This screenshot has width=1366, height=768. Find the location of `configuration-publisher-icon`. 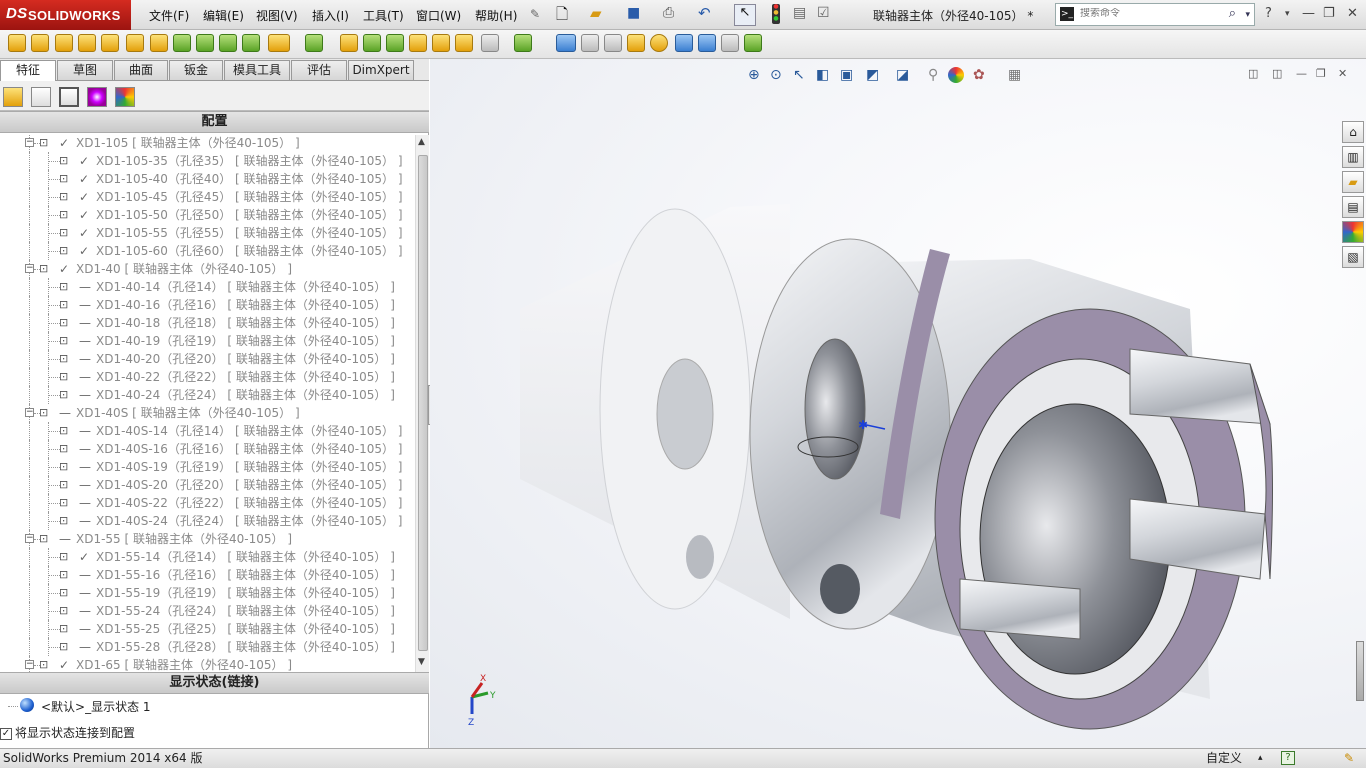

configuration-publisher-icon is located at coordinates (753, 43).